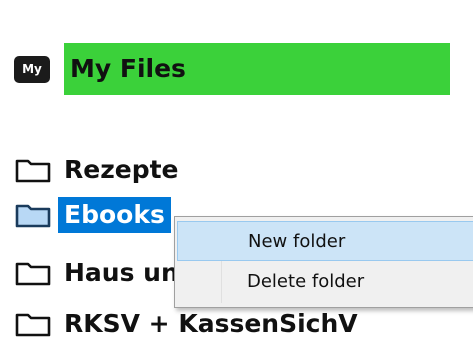 The image size is (473, 340). I want to click on tree-item-rezepte: Rezepte, so click(99, 170).